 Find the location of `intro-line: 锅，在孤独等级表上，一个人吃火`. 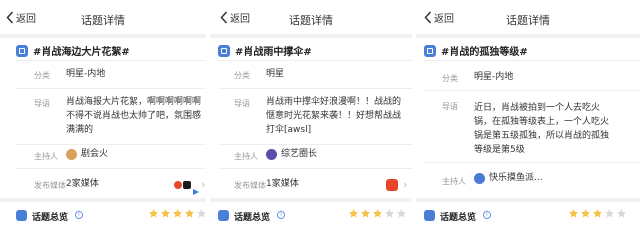

intro-line: 锅，在孤独等级表上，一个人吃火 is located at coordinates (542, 122).